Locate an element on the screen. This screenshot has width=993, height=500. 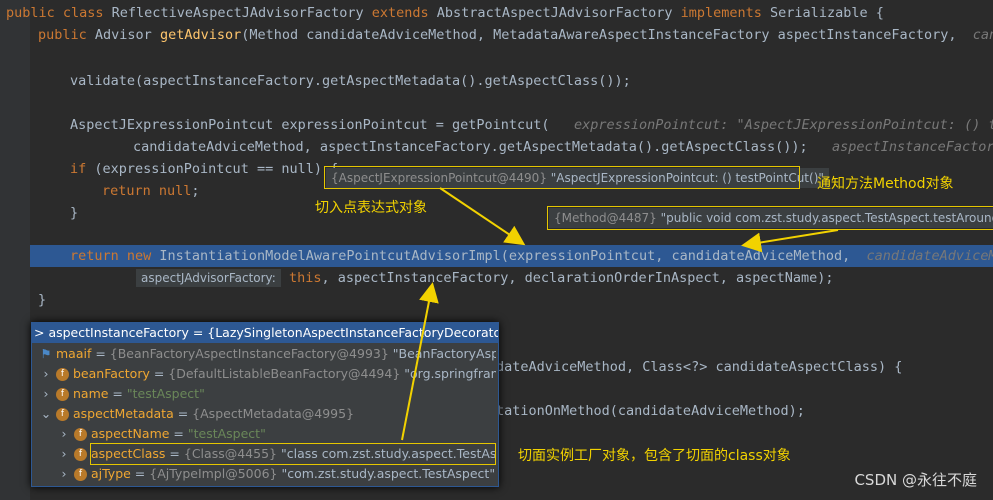
interface: Serializable { is located at coordinates (827, 13).